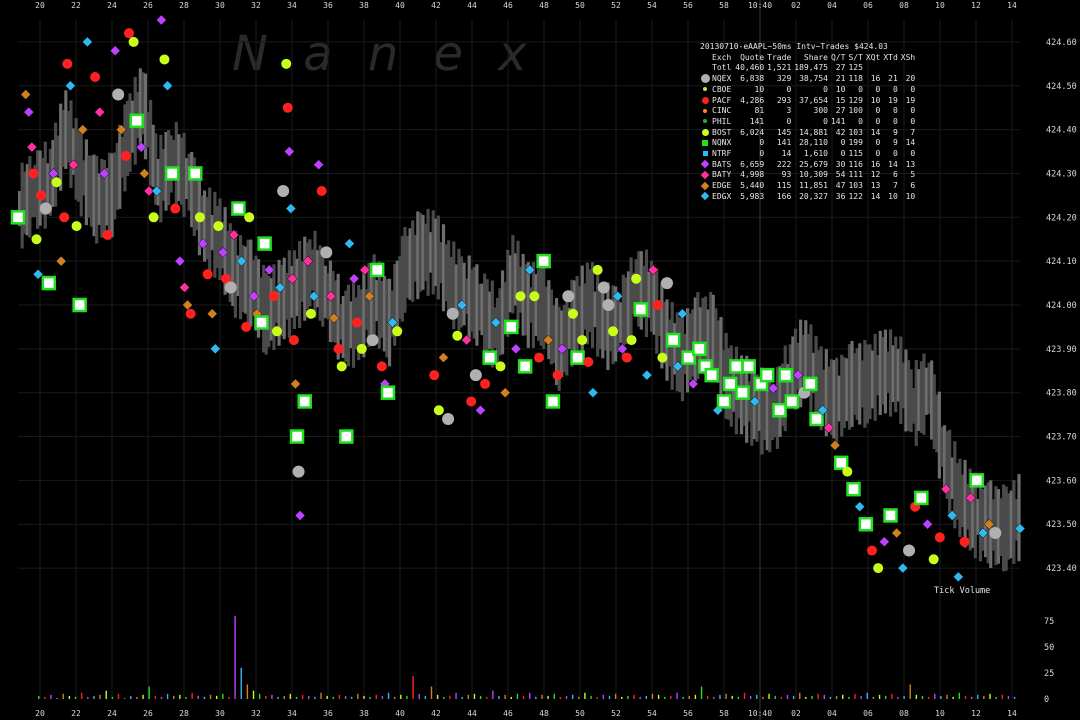 This screenshot has height=720, width=1080. I want to click on legend-marker-diamond-icon, so click(705, 196).